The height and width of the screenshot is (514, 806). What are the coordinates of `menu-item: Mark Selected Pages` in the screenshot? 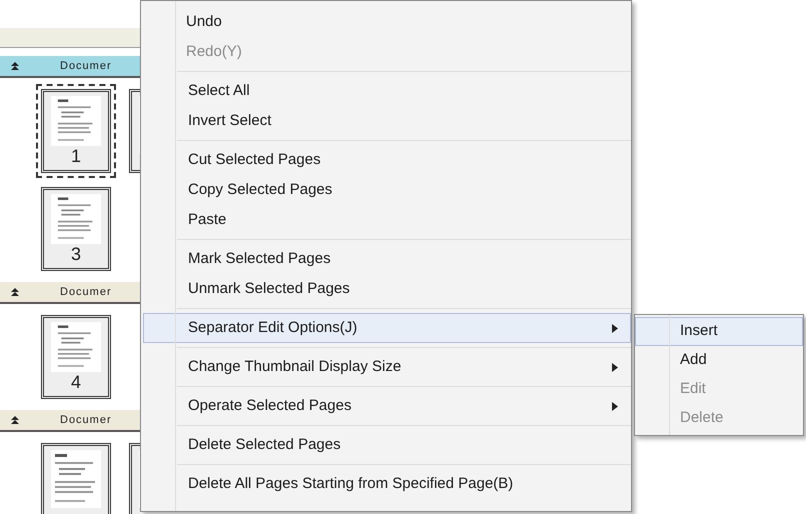 It's located at (387, 259).